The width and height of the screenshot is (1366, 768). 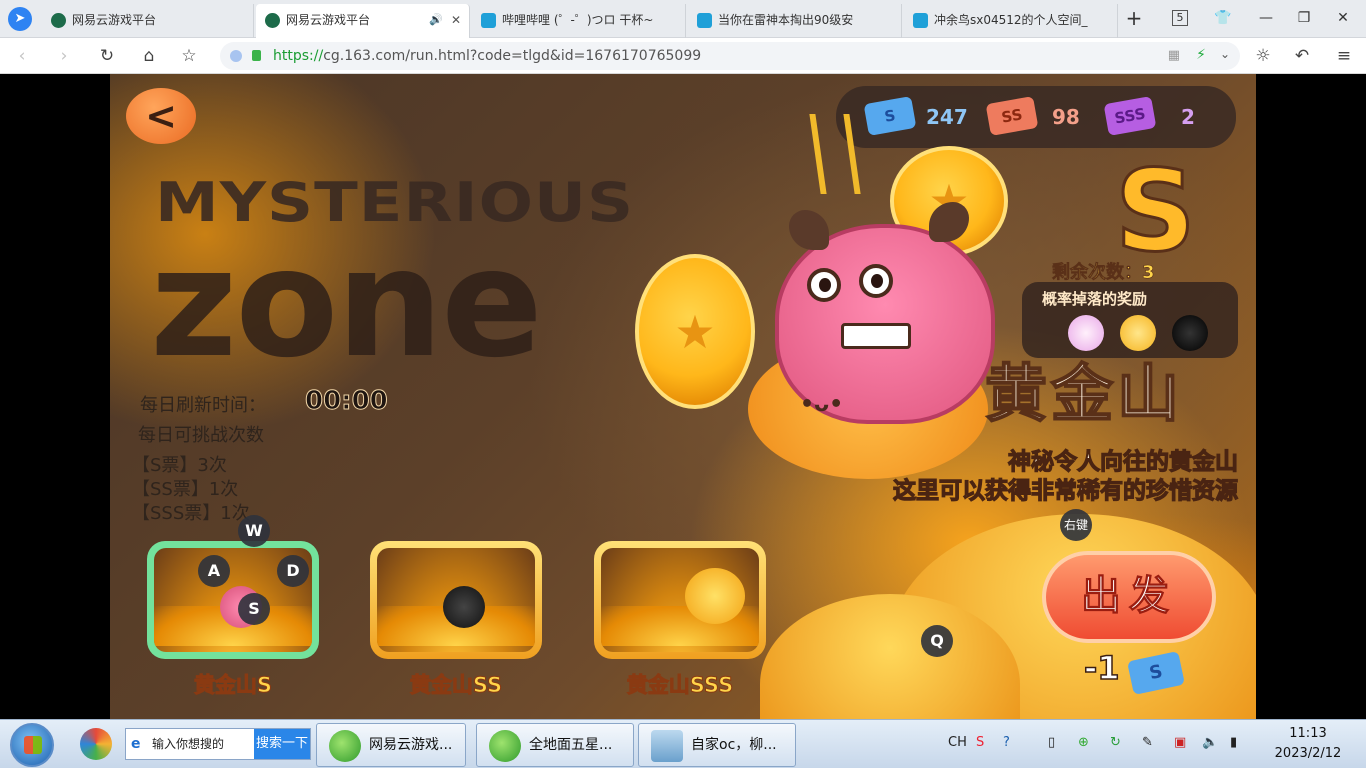 I want to click on sogou-icon: S, so click(x=980, y=742).